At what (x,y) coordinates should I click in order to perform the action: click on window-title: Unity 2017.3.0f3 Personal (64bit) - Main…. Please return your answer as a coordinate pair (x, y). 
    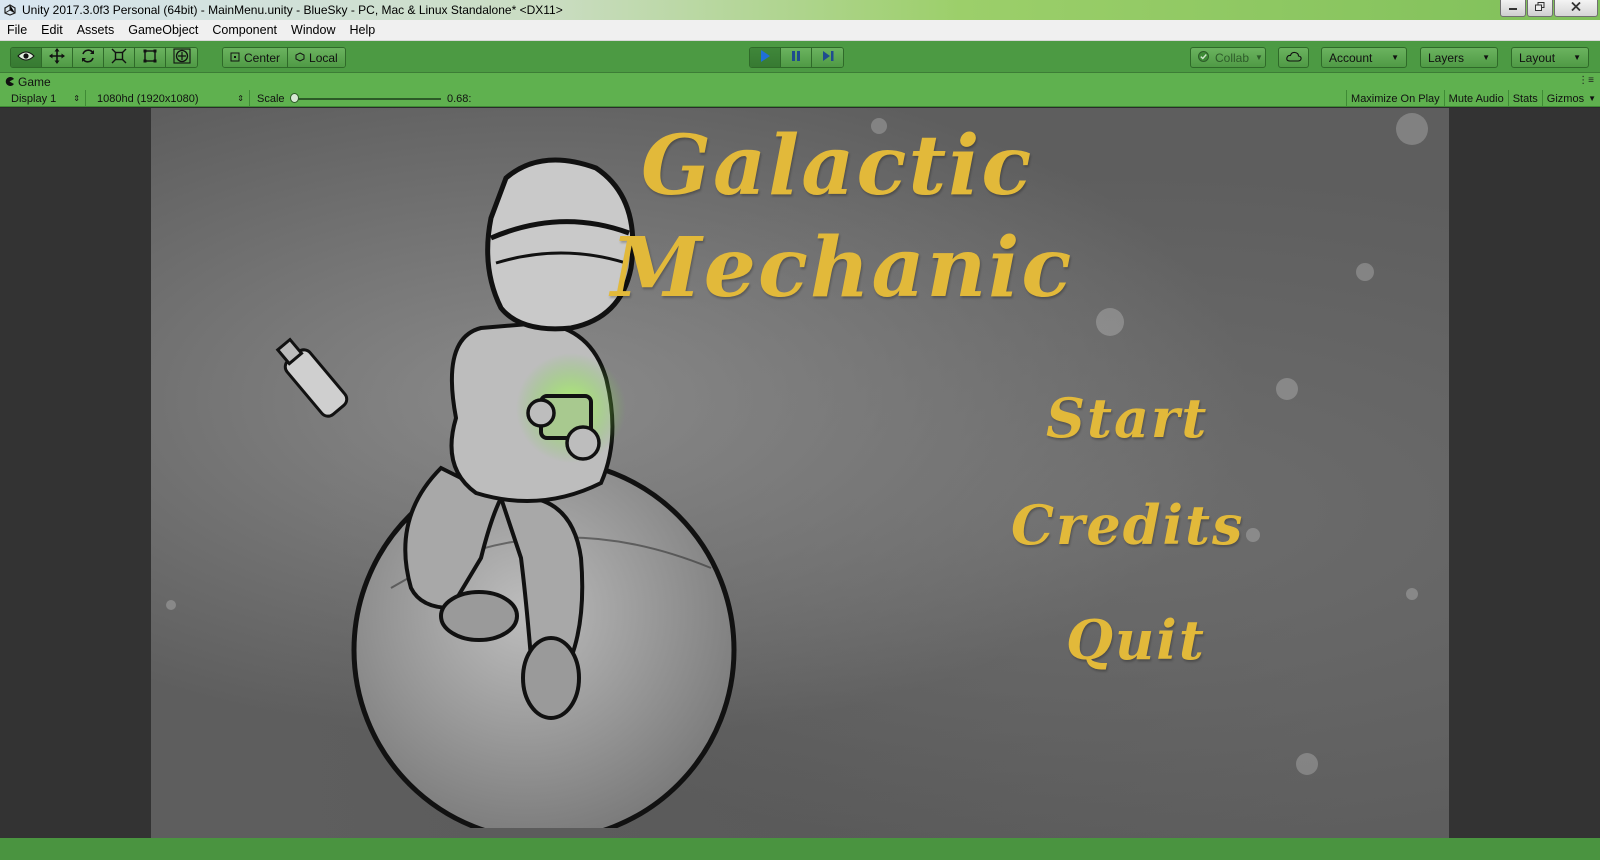
    Looking at the image, I should click on (292, 10).